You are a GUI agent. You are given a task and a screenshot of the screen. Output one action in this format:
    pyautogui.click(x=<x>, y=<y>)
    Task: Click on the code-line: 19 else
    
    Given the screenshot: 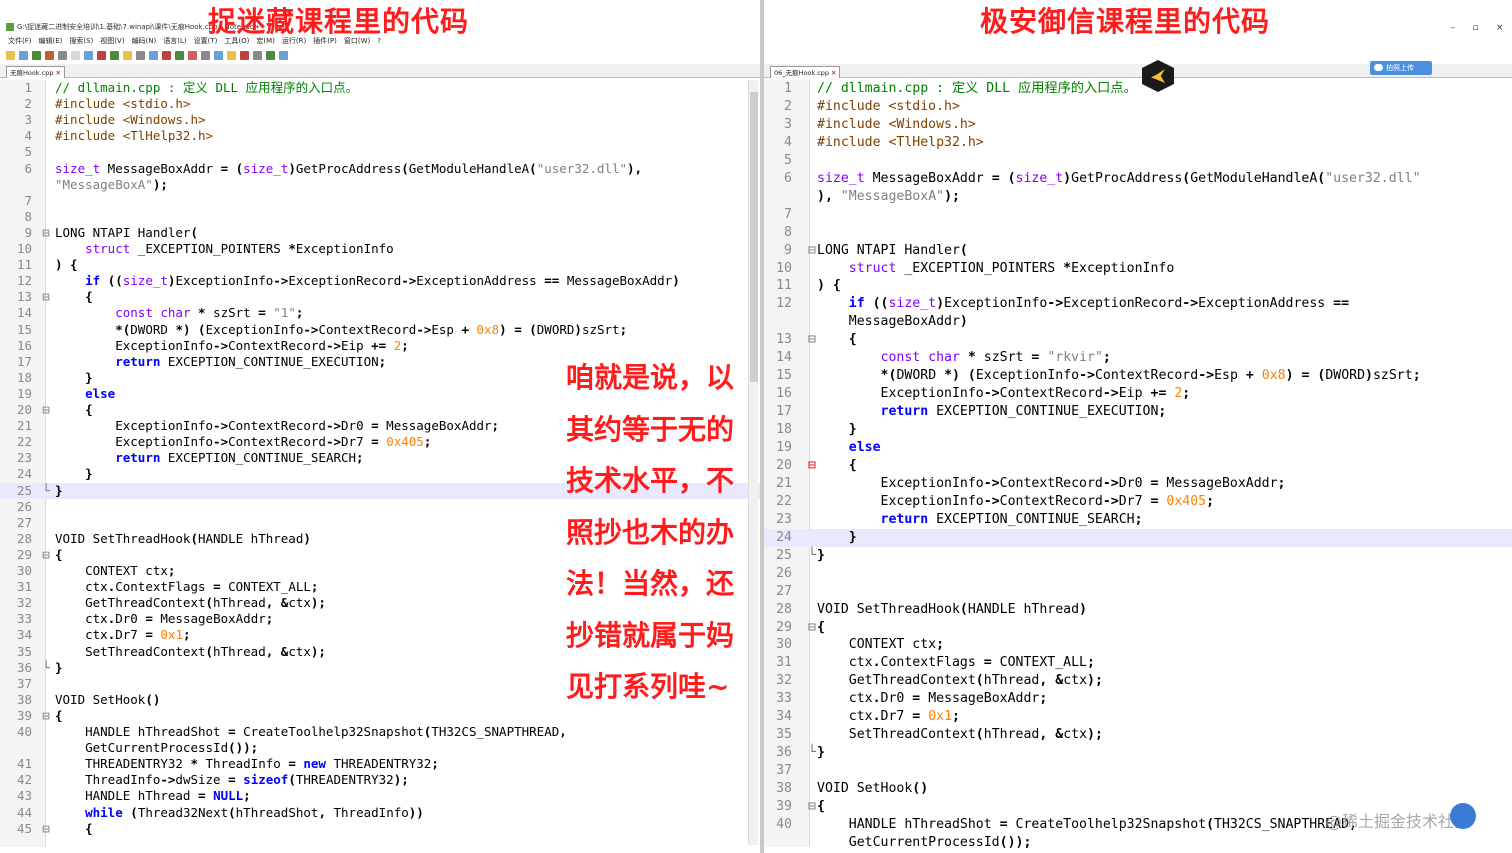 What is the action you would take?
    pyautogui.click(x=1138, y=448)
    